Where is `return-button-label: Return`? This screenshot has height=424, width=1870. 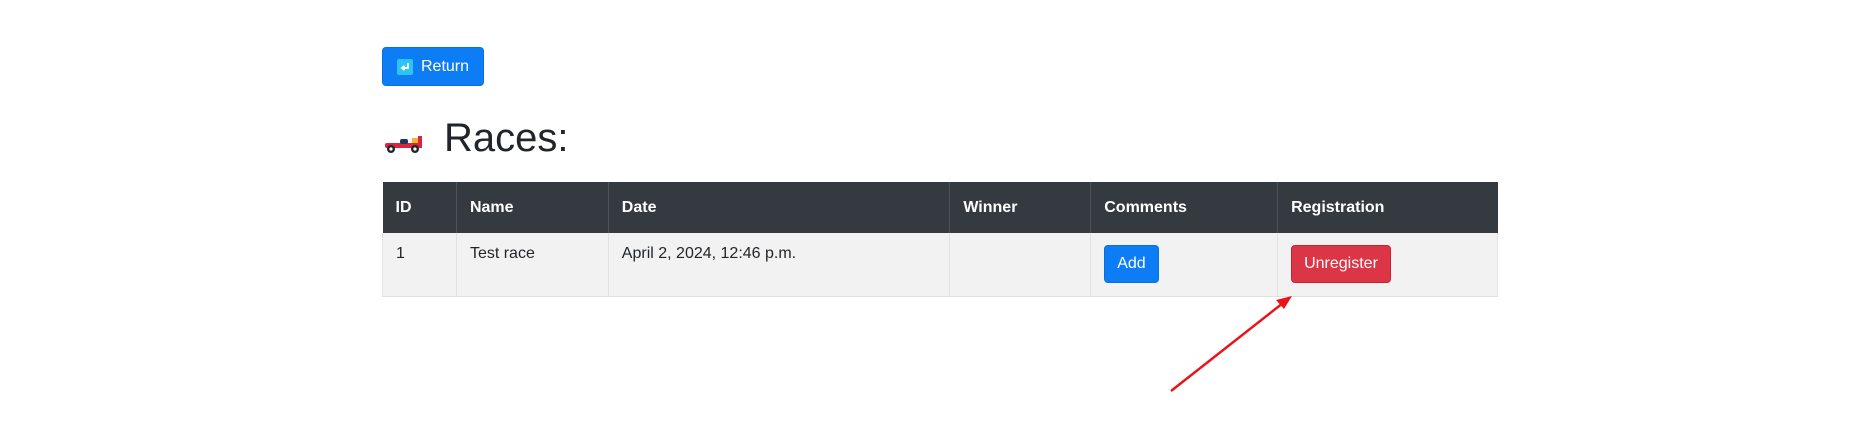 return-button-label: Return is located at coordinates (445, 66).